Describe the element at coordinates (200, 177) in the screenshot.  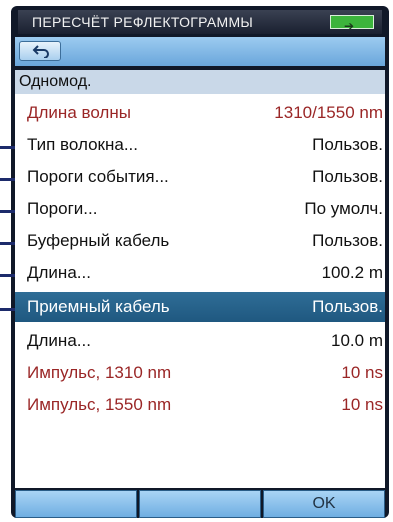
I see `row-event-thresholds: Пороги события... Пользов.` at that location.